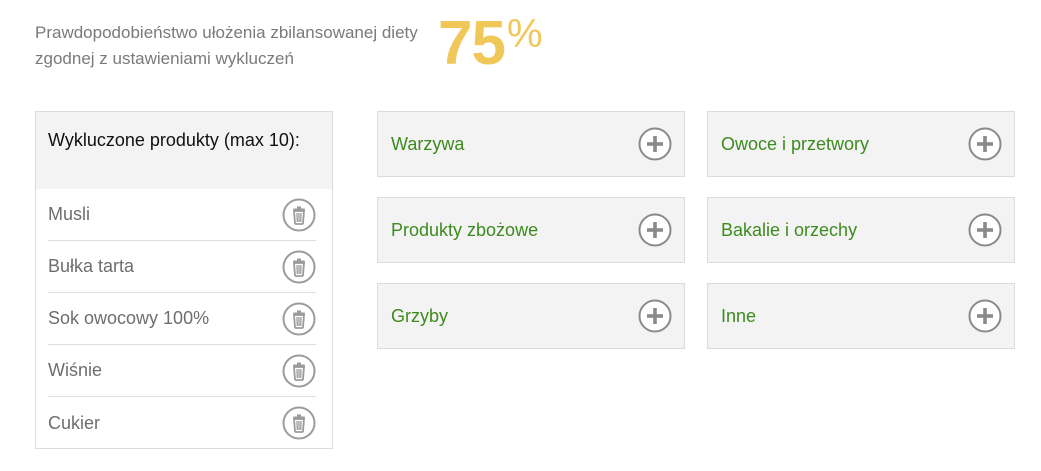 The width and height of the screenshot is (1041, 471). What do you see at coordinates (420, 315) in the screenshot?
I see `category-label: Grzyby` at bounding box center [420, 315].